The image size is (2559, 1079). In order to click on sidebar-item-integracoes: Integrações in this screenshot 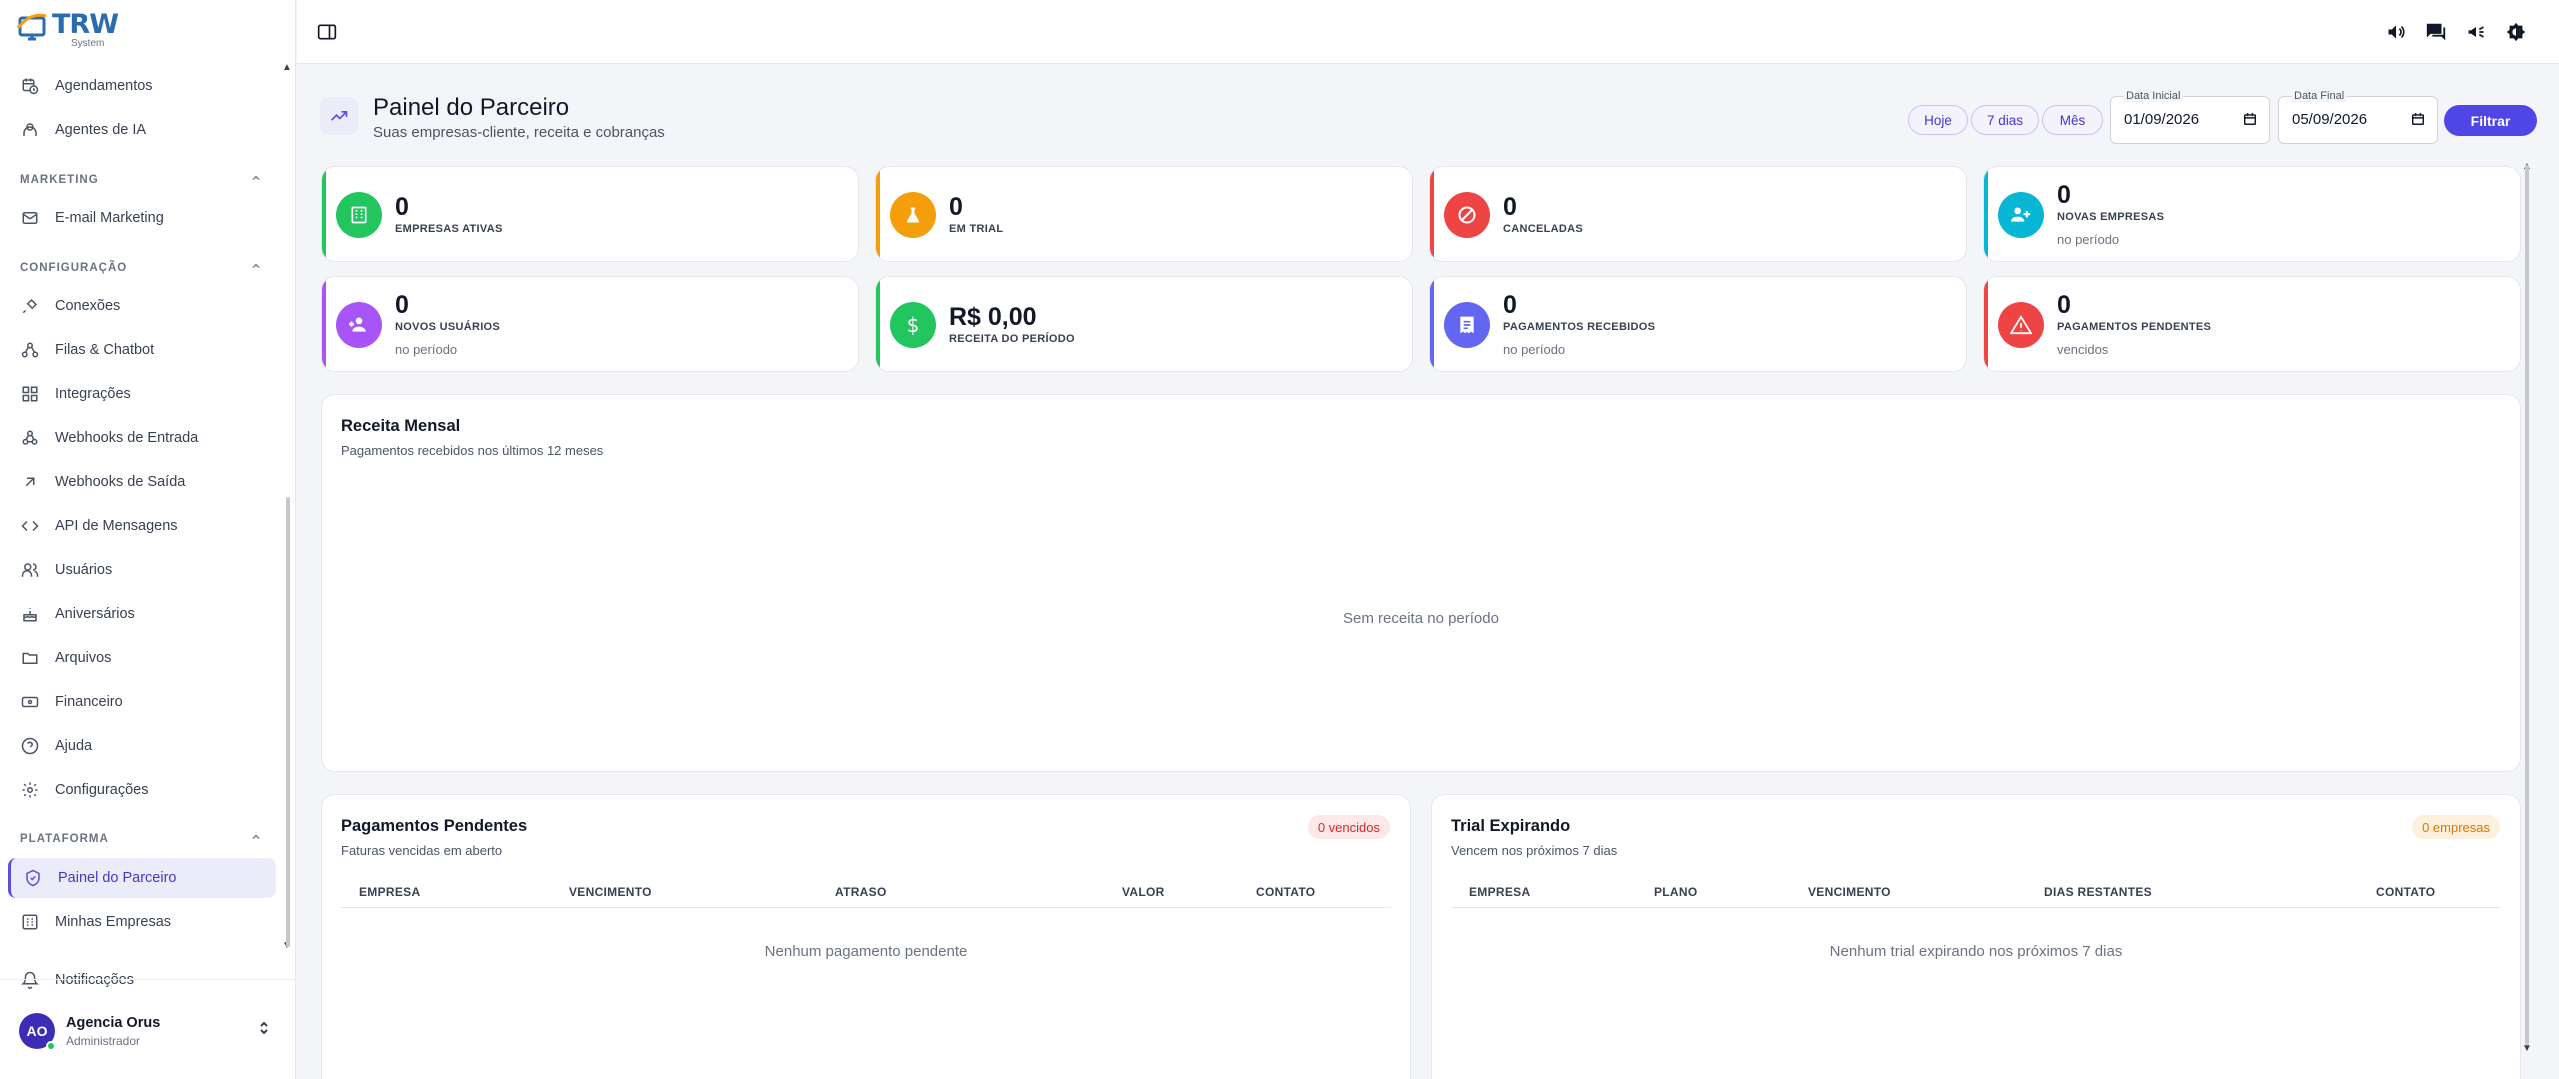, I will do `click(148, 394)`.